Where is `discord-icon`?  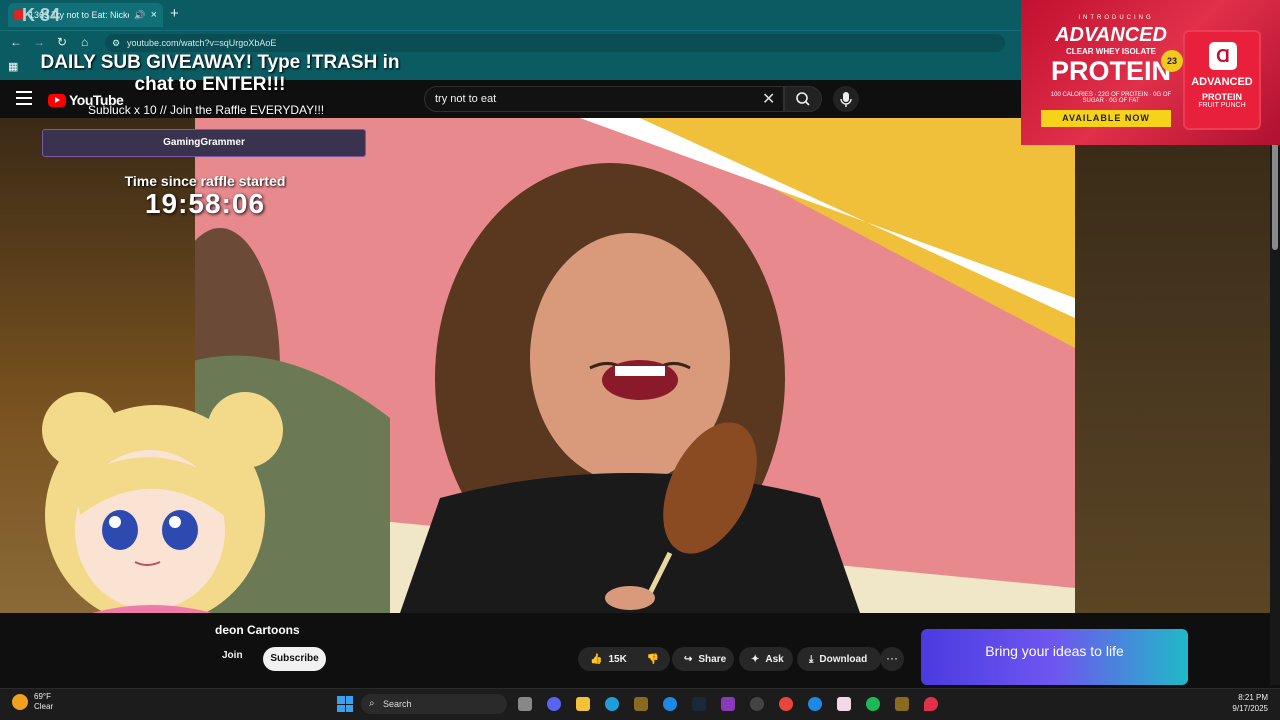 discord-icon is located at coordinates (554, 704).